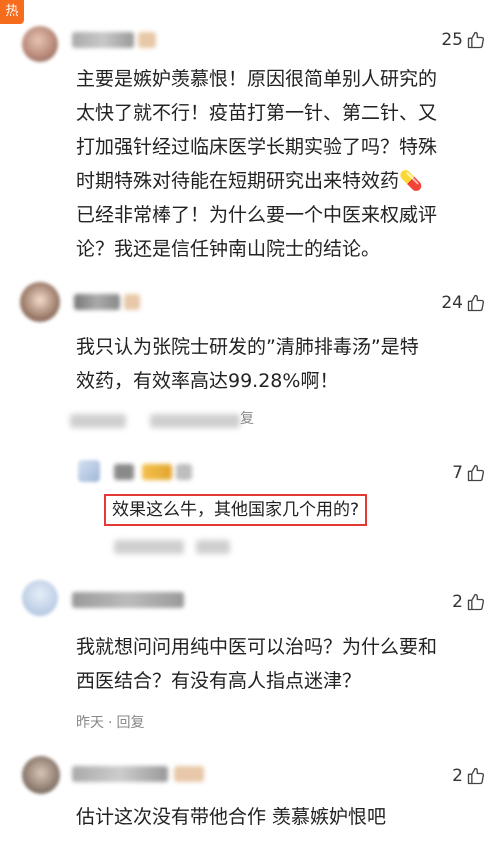 The height and width of the screenshot is (842, 500). I want to click on like-count: 25, so click(452, 40).